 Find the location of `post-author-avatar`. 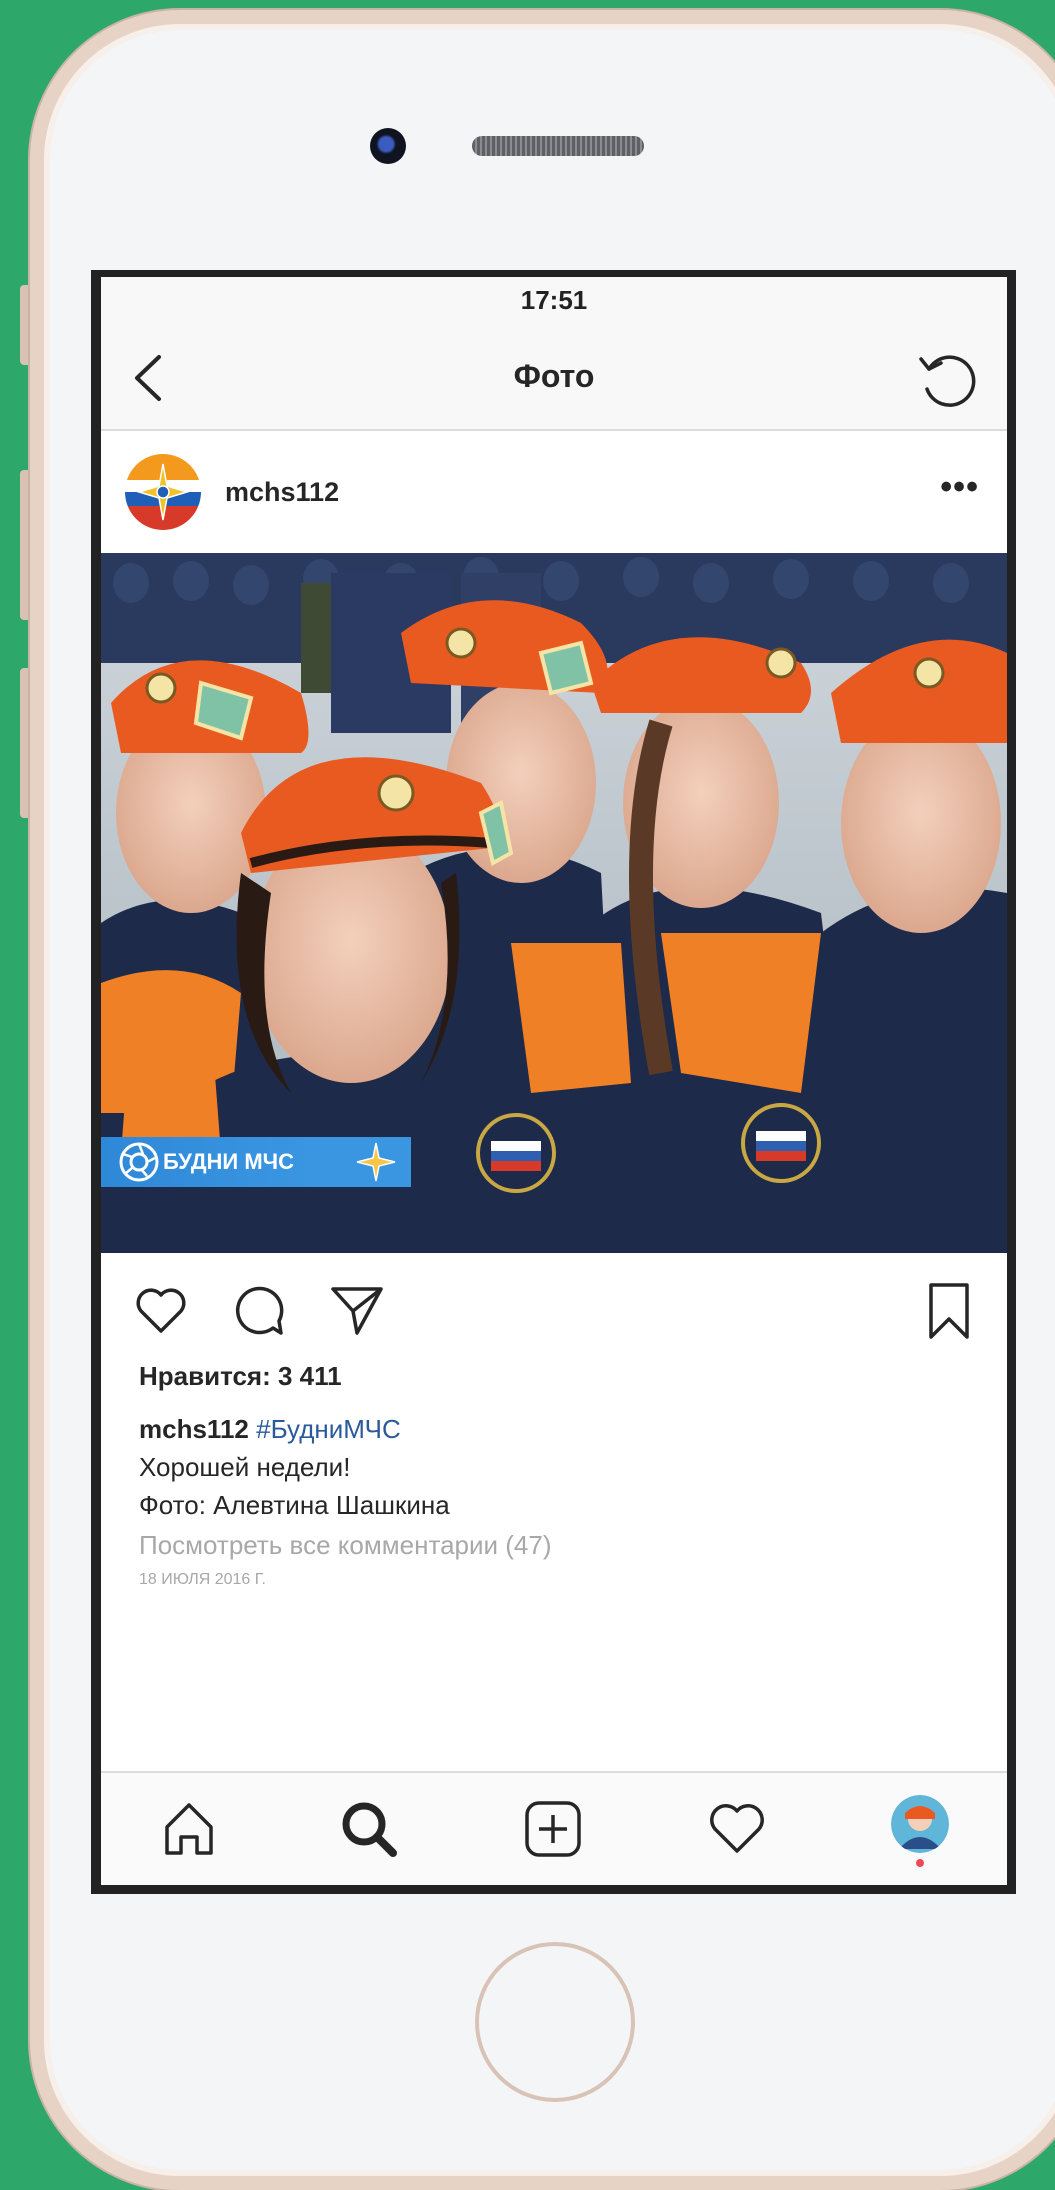

post-author-avatar is located at coordinates (163, 492).